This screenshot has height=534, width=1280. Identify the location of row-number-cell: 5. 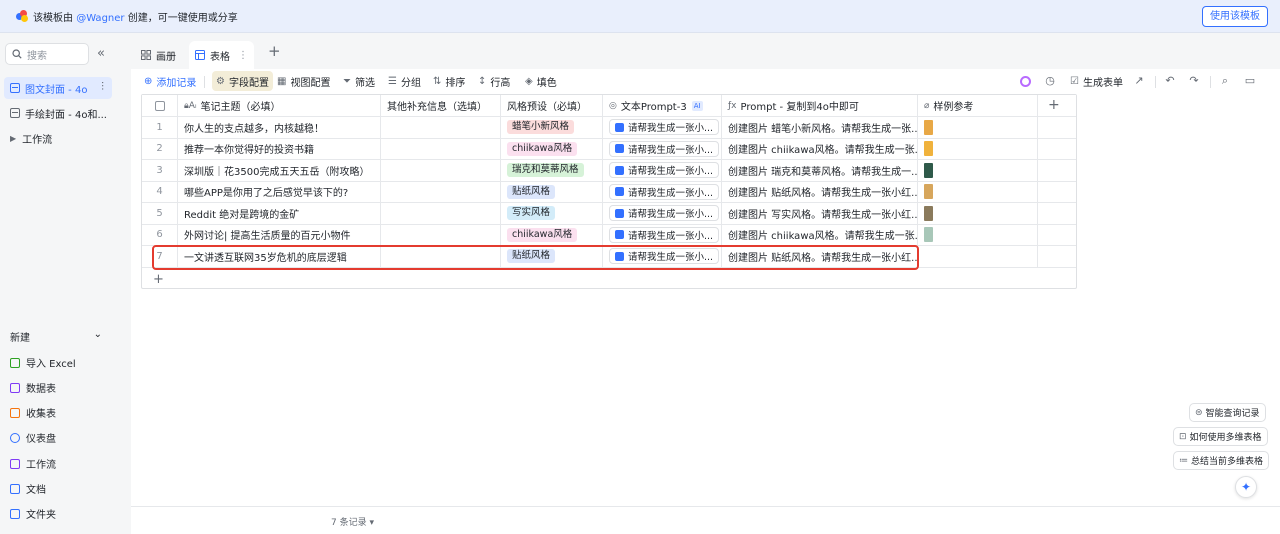
(160, 213).